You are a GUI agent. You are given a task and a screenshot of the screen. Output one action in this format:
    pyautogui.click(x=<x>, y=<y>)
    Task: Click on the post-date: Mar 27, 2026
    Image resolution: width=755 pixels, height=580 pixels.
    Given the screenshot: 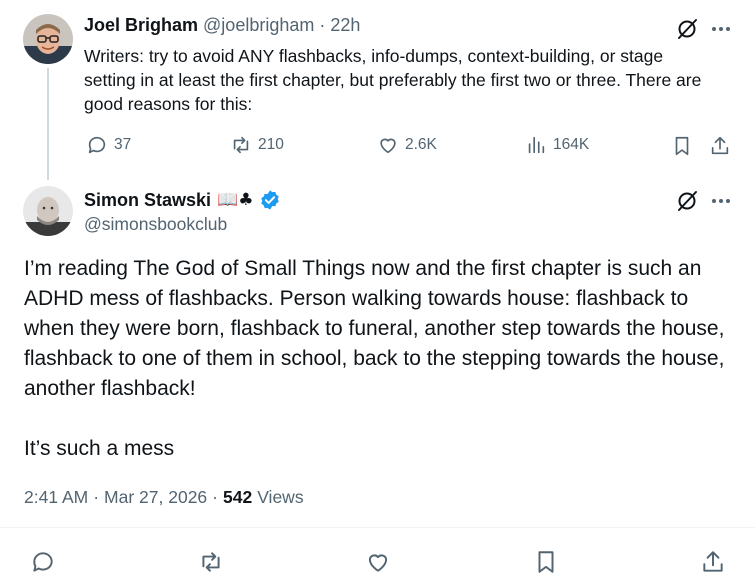 What is the action you would take?
    pyautogui.click(x=155, y=497)
    